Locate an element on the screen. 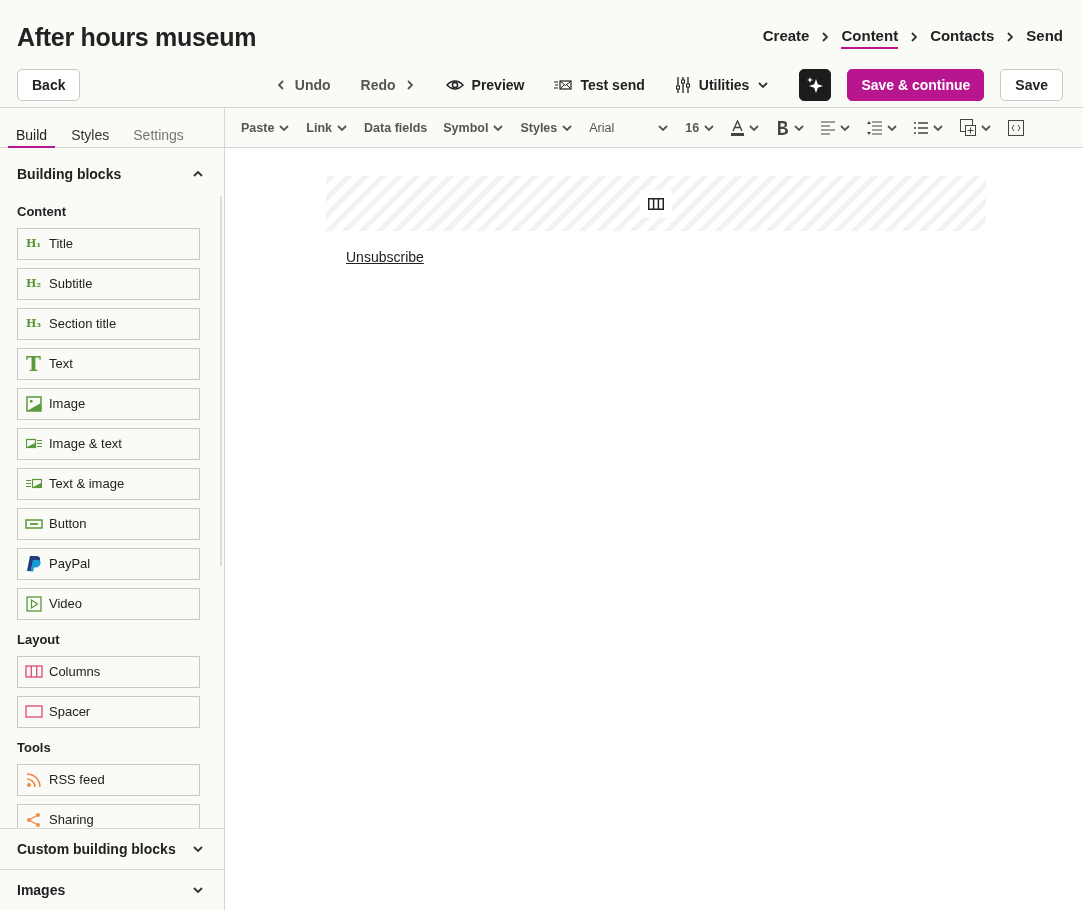  building-block: T Text is located at coordinates (108, 363).